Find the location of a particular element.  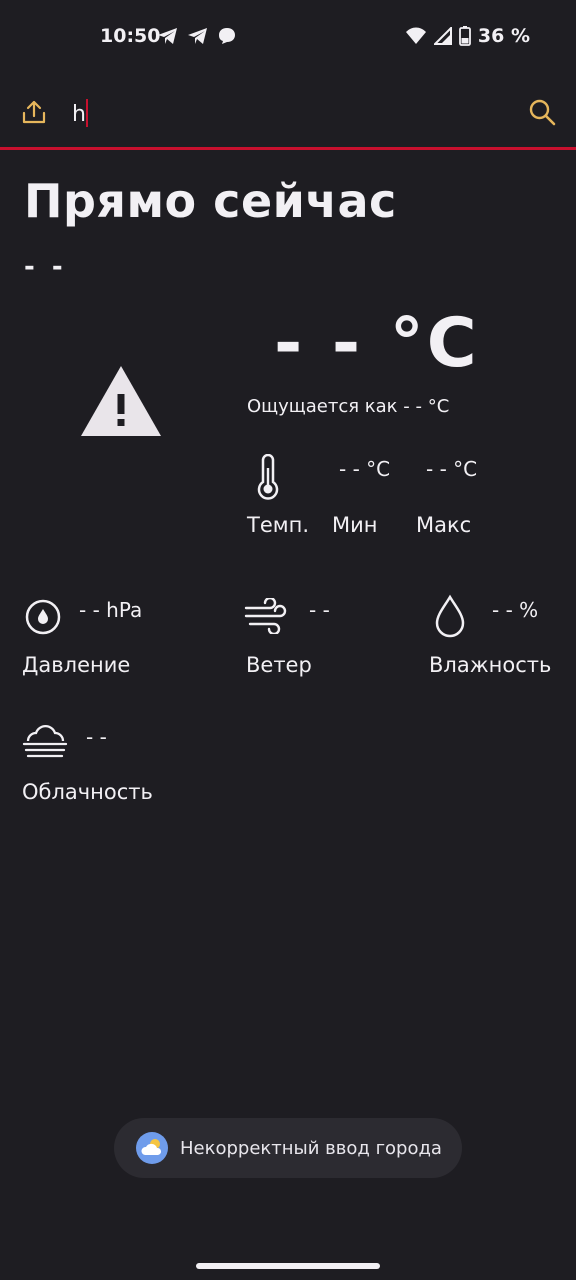

wind-icon is located at coordinates (265, 616).